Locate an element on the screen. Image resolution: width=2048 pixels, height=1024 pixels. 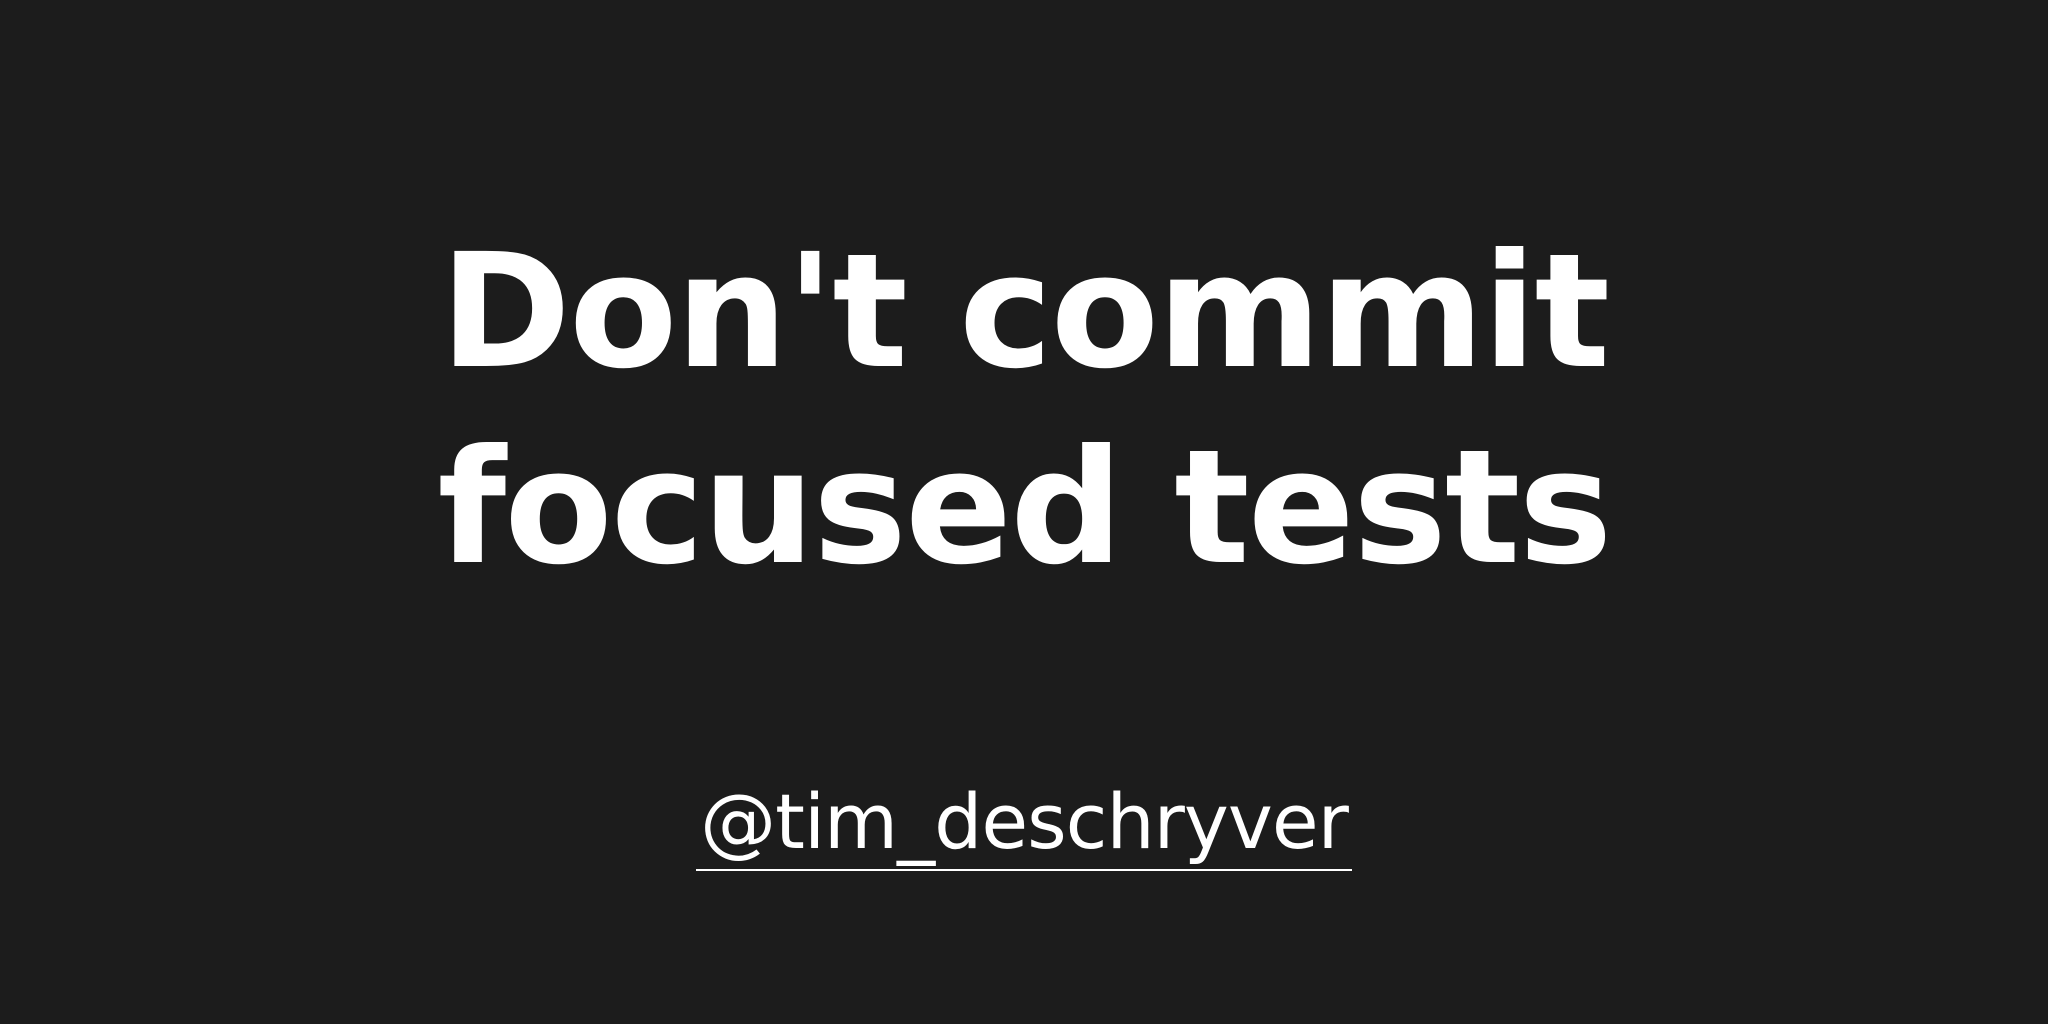
author-handle-link: @tim_deschryver is located at coordinates (1024, 824).